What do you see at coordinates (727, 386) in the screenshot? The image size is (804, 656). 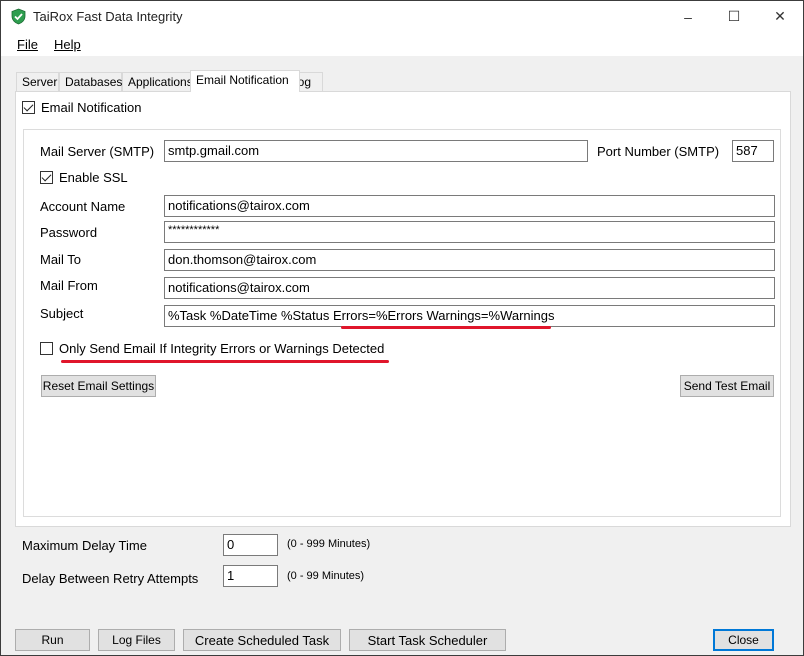 I see `send-test-email-button: Send Test Email` at bounding box center [727, 386].